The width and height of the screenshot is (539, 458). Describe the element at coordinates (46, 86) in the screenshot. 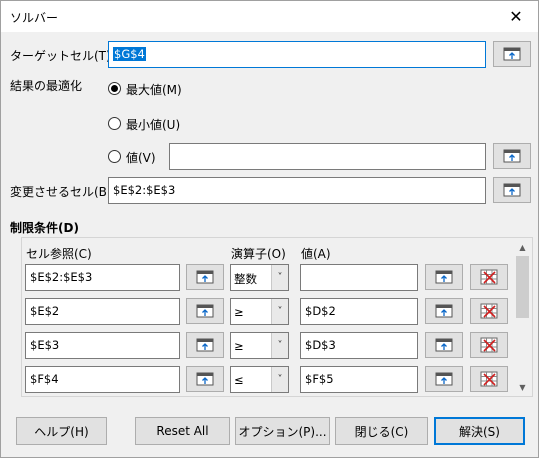

I see `optimize-label: 結果の最適化` at that location.